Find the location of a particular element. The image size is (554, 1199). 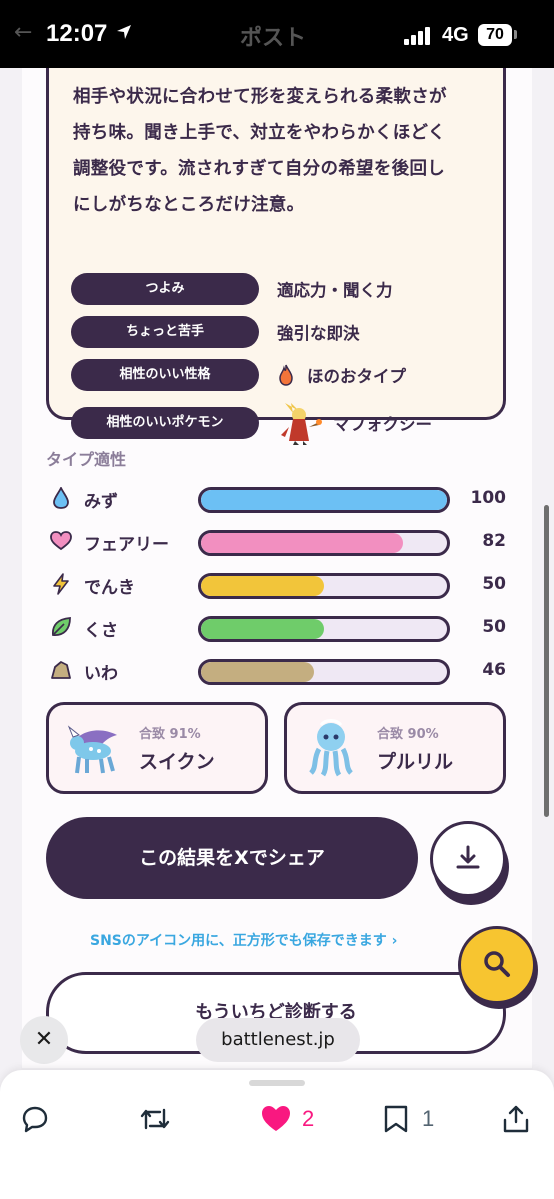

location-arrow-icon is located at coordinates (124, 32).